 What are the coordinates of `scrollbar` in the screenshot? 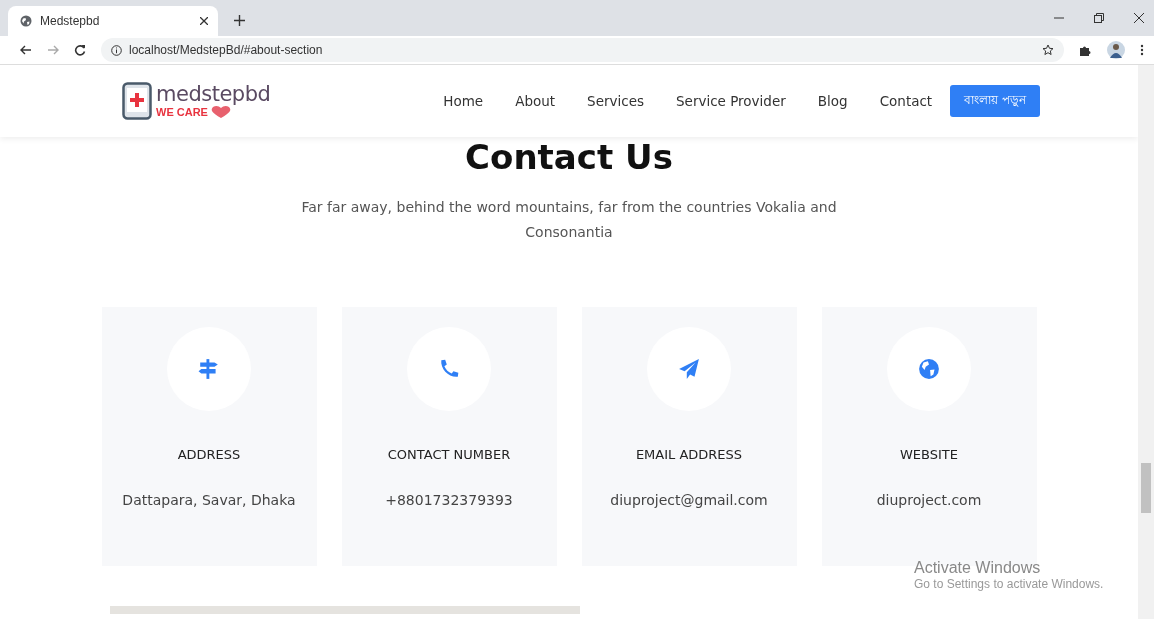 It's located at (1146, 342).